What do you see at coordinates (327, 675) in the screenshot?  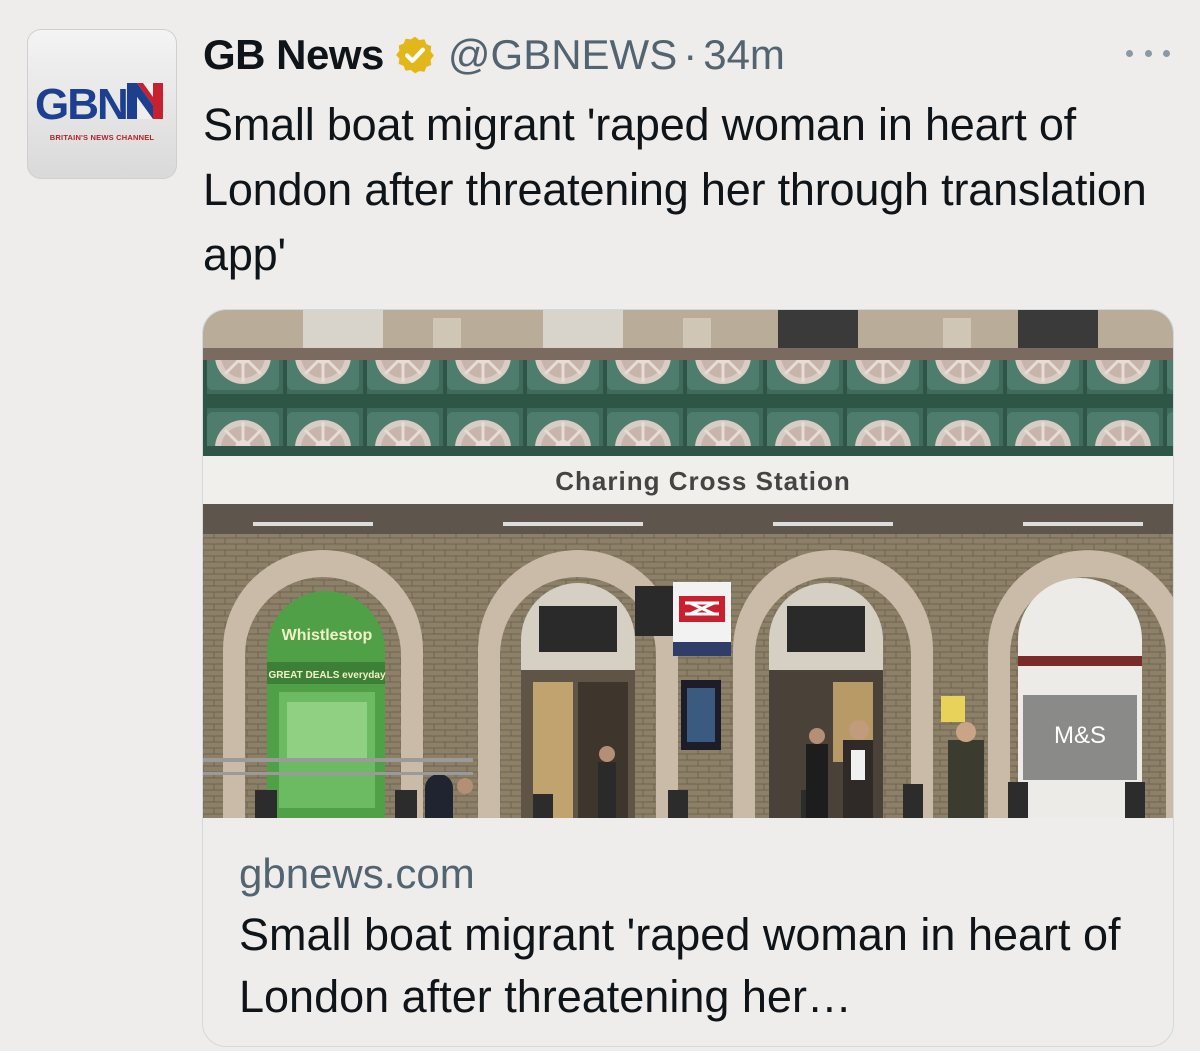 I see `shop-left-subsign: GREAT DEALS everyday` at bounding box center [327, 675].